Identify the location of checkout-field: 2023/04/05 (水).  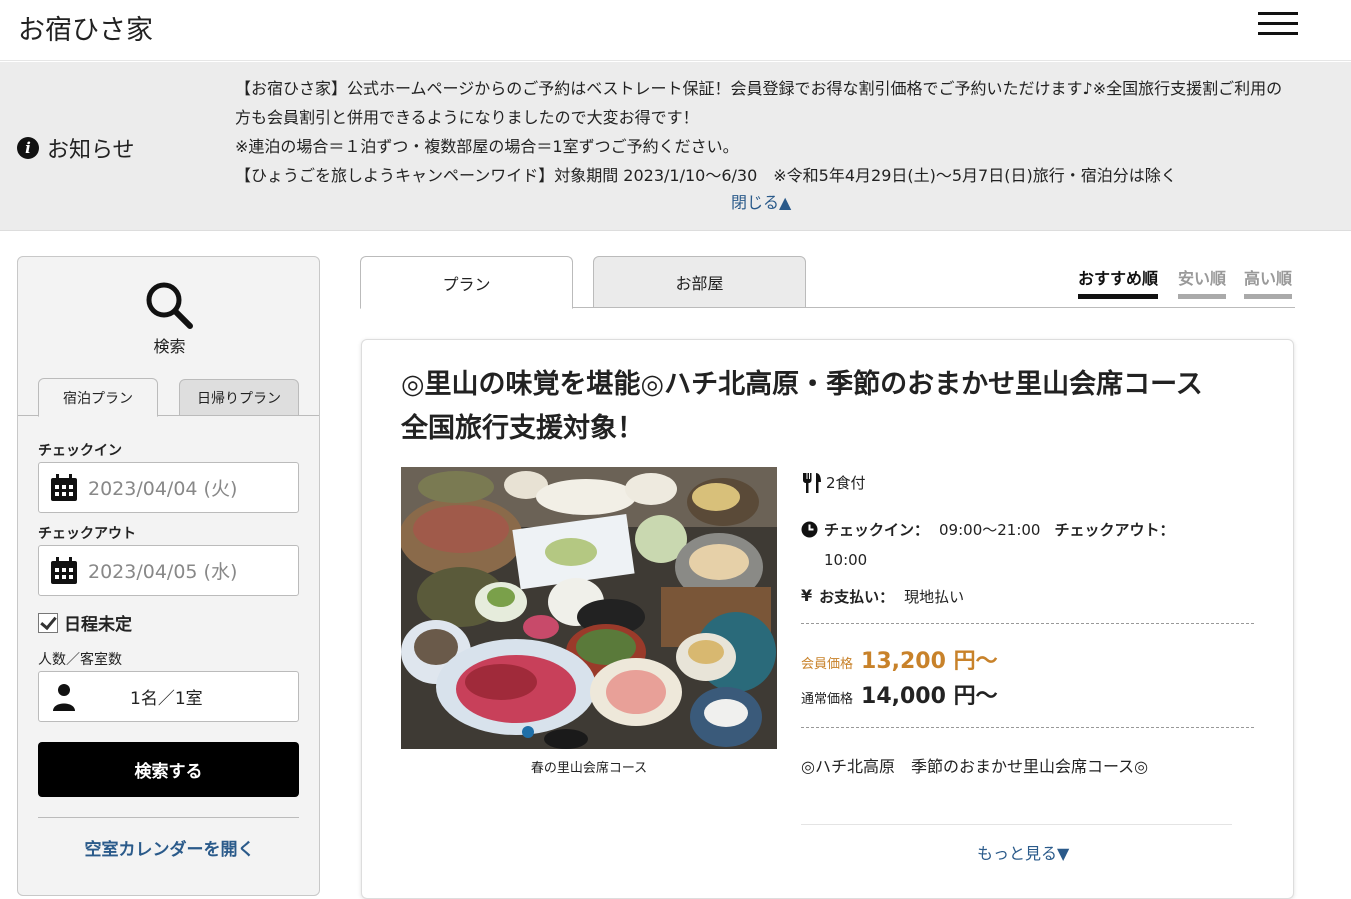
(168, 570).